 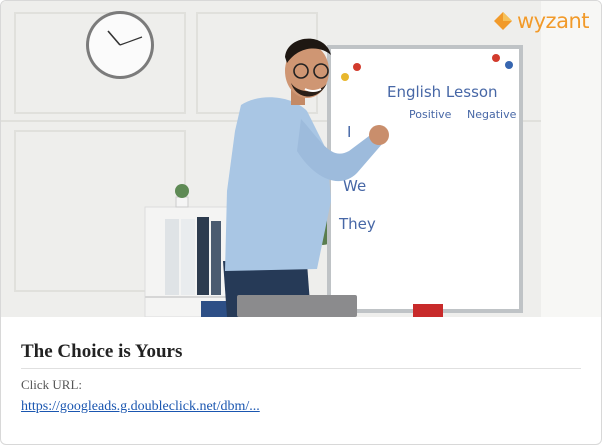 I want to click on wall-clock, so click(x=120, y=45).